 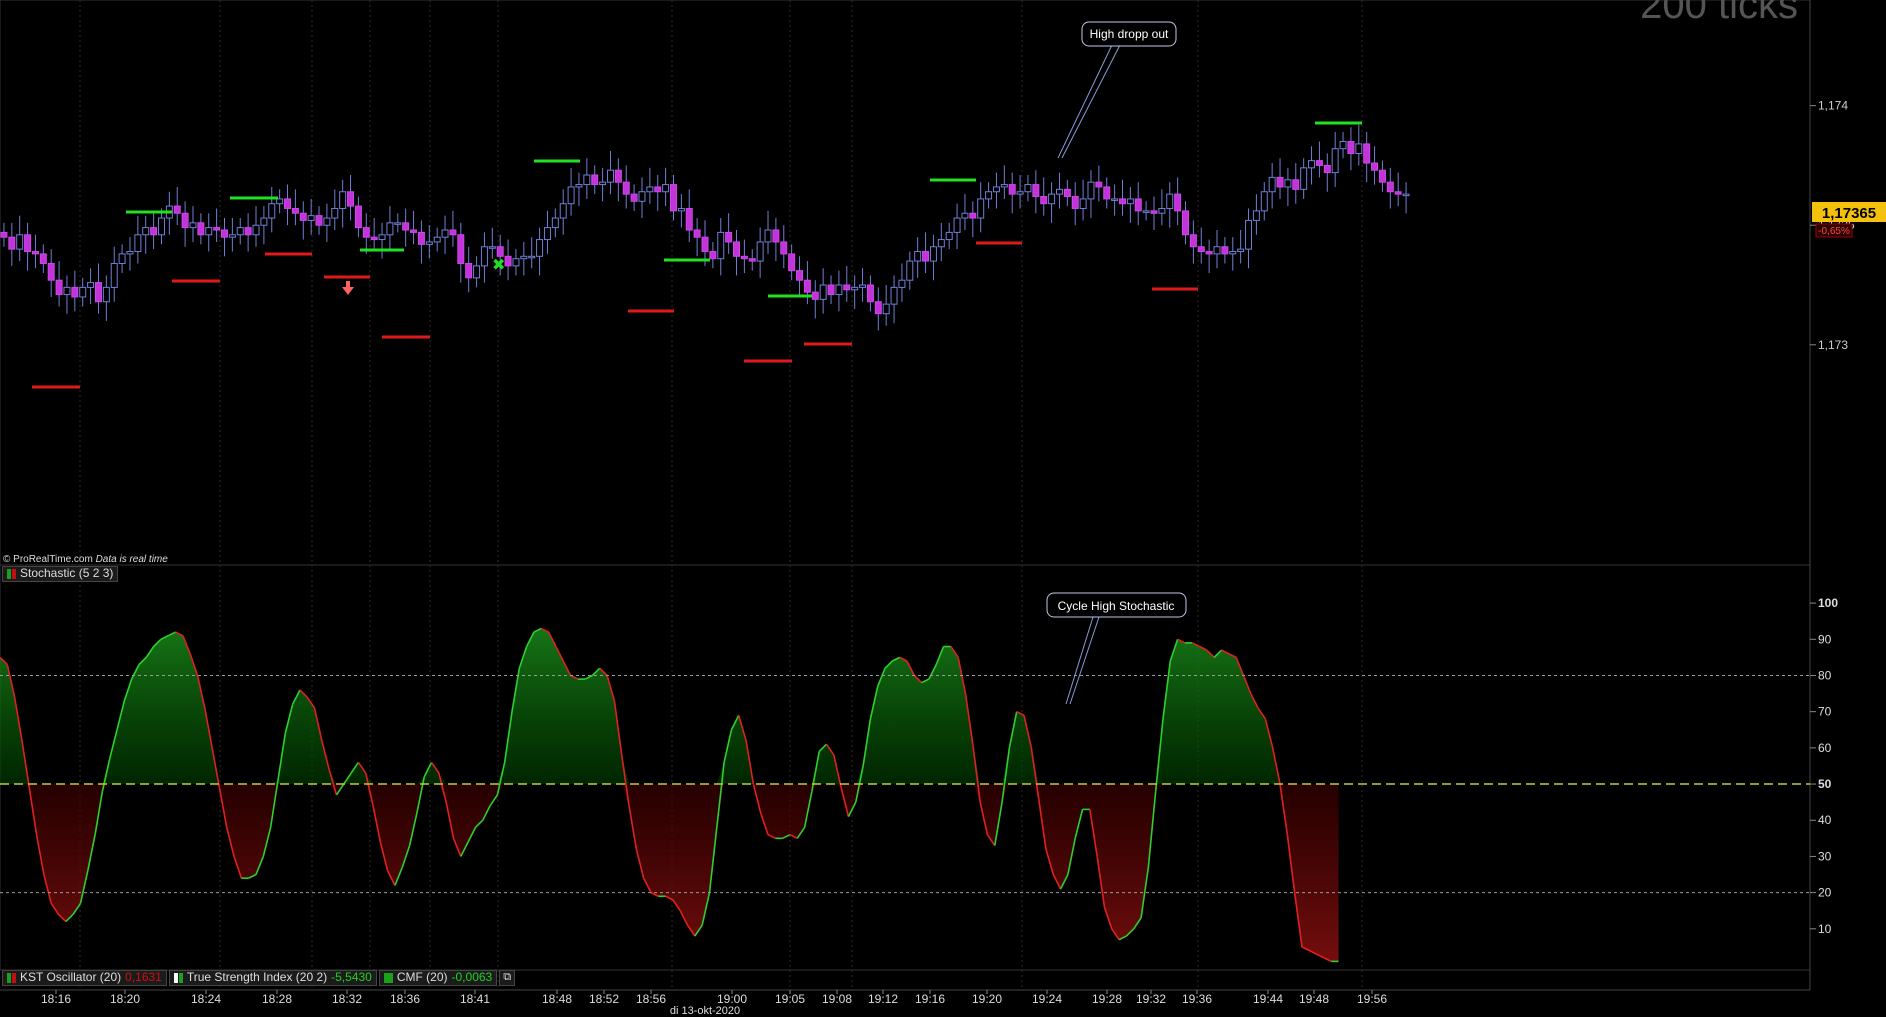 What do you see at coordinates (507, 977) in the screenshot?
I see `restore-panel-button: ⧉` at bounding box center [507, 977].